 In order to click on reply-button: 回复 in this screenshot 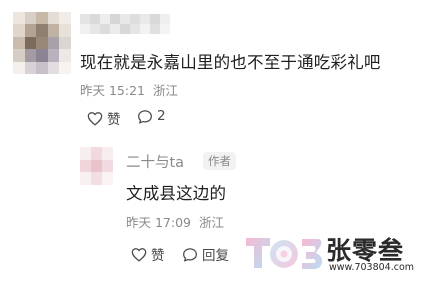, I will do `click(205, 254)`.